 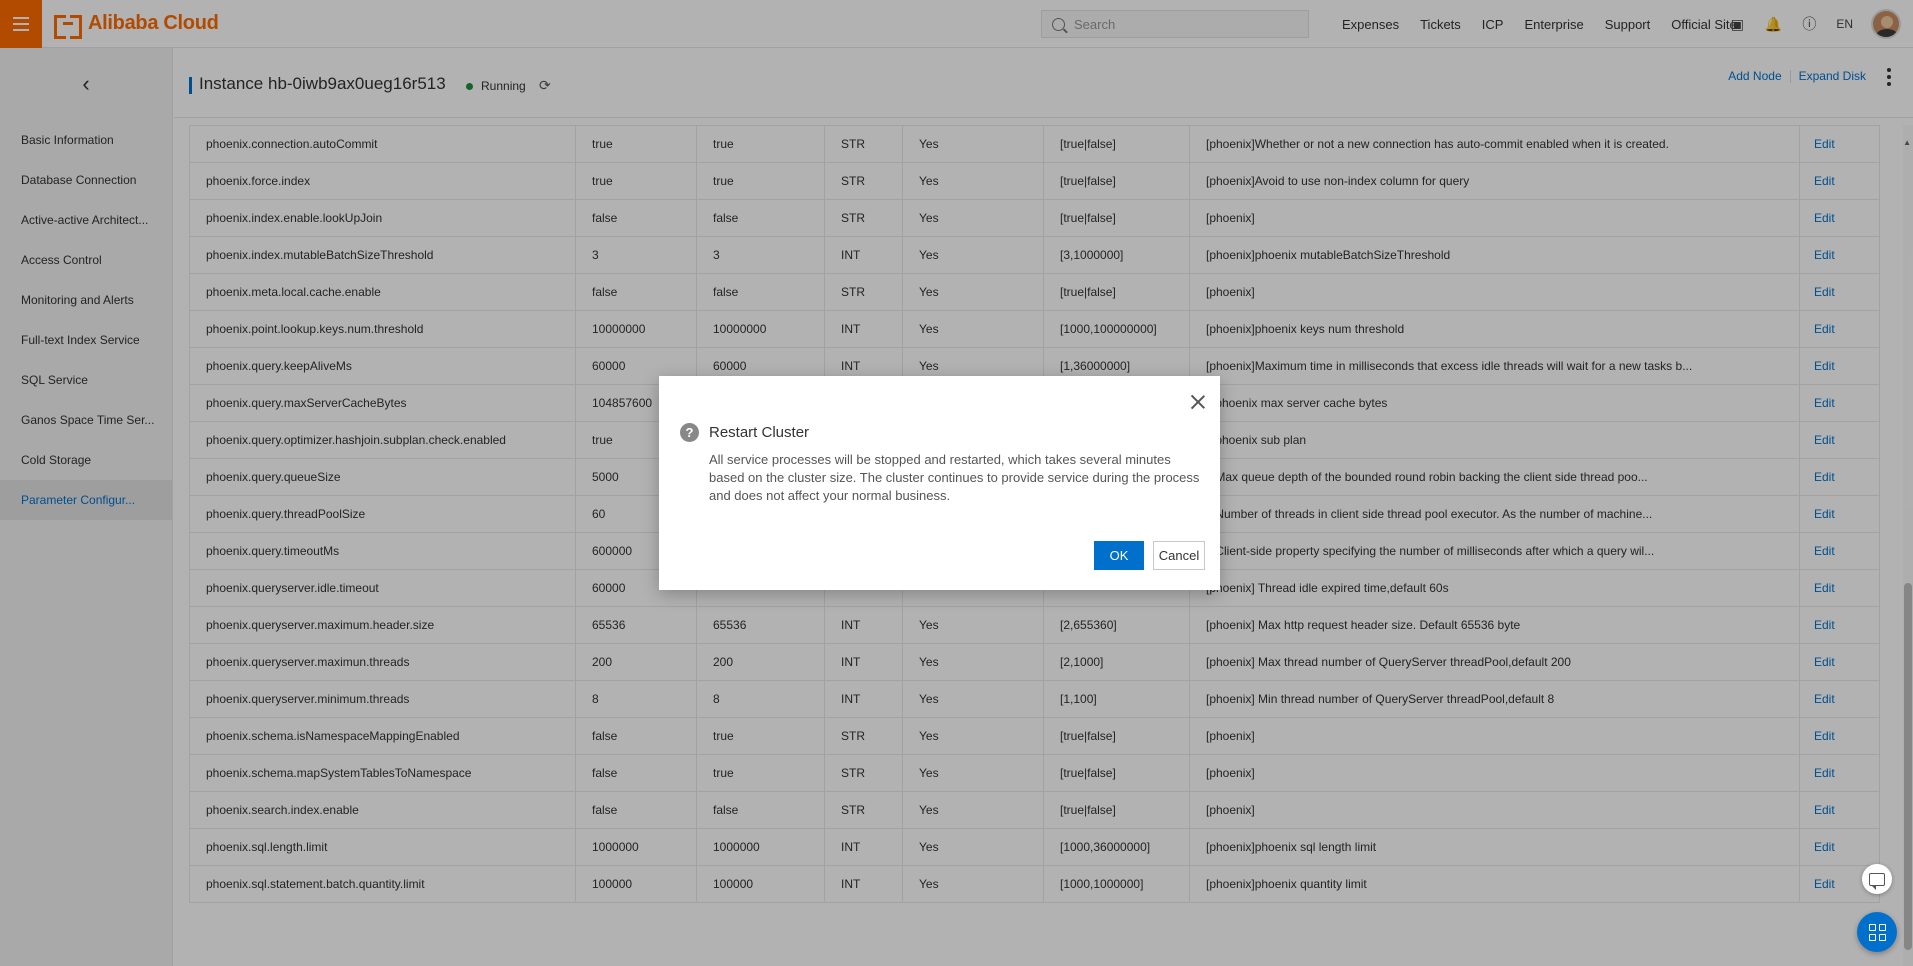 I want to click on dialog-title: Restart Cluster, so click(x=759, y=432).